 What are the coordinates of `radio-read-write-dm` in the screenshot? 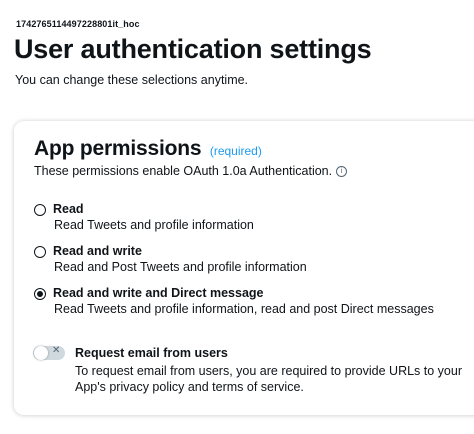 It's located at (40, 294).